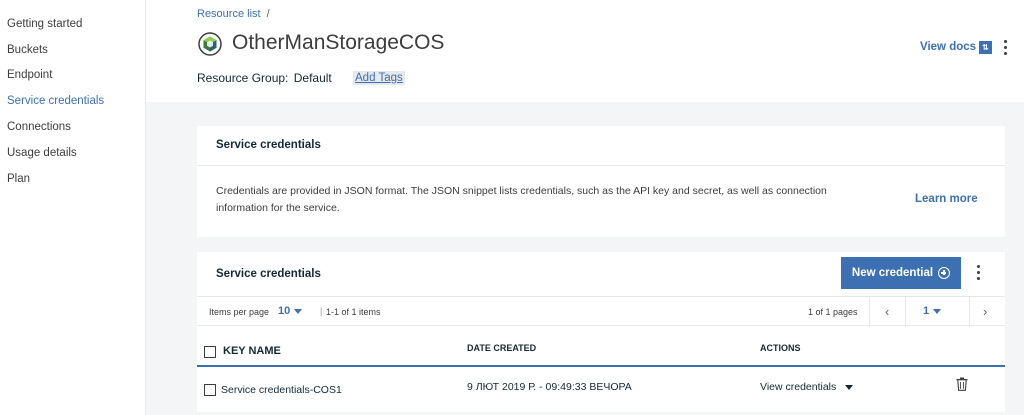 The height and width of the screenshot is (415, 1024). What do you see at coordinates (239, 312) in the screenshot?
I see `items-per-page-label: Items per page` at bounding box center [239, 312].